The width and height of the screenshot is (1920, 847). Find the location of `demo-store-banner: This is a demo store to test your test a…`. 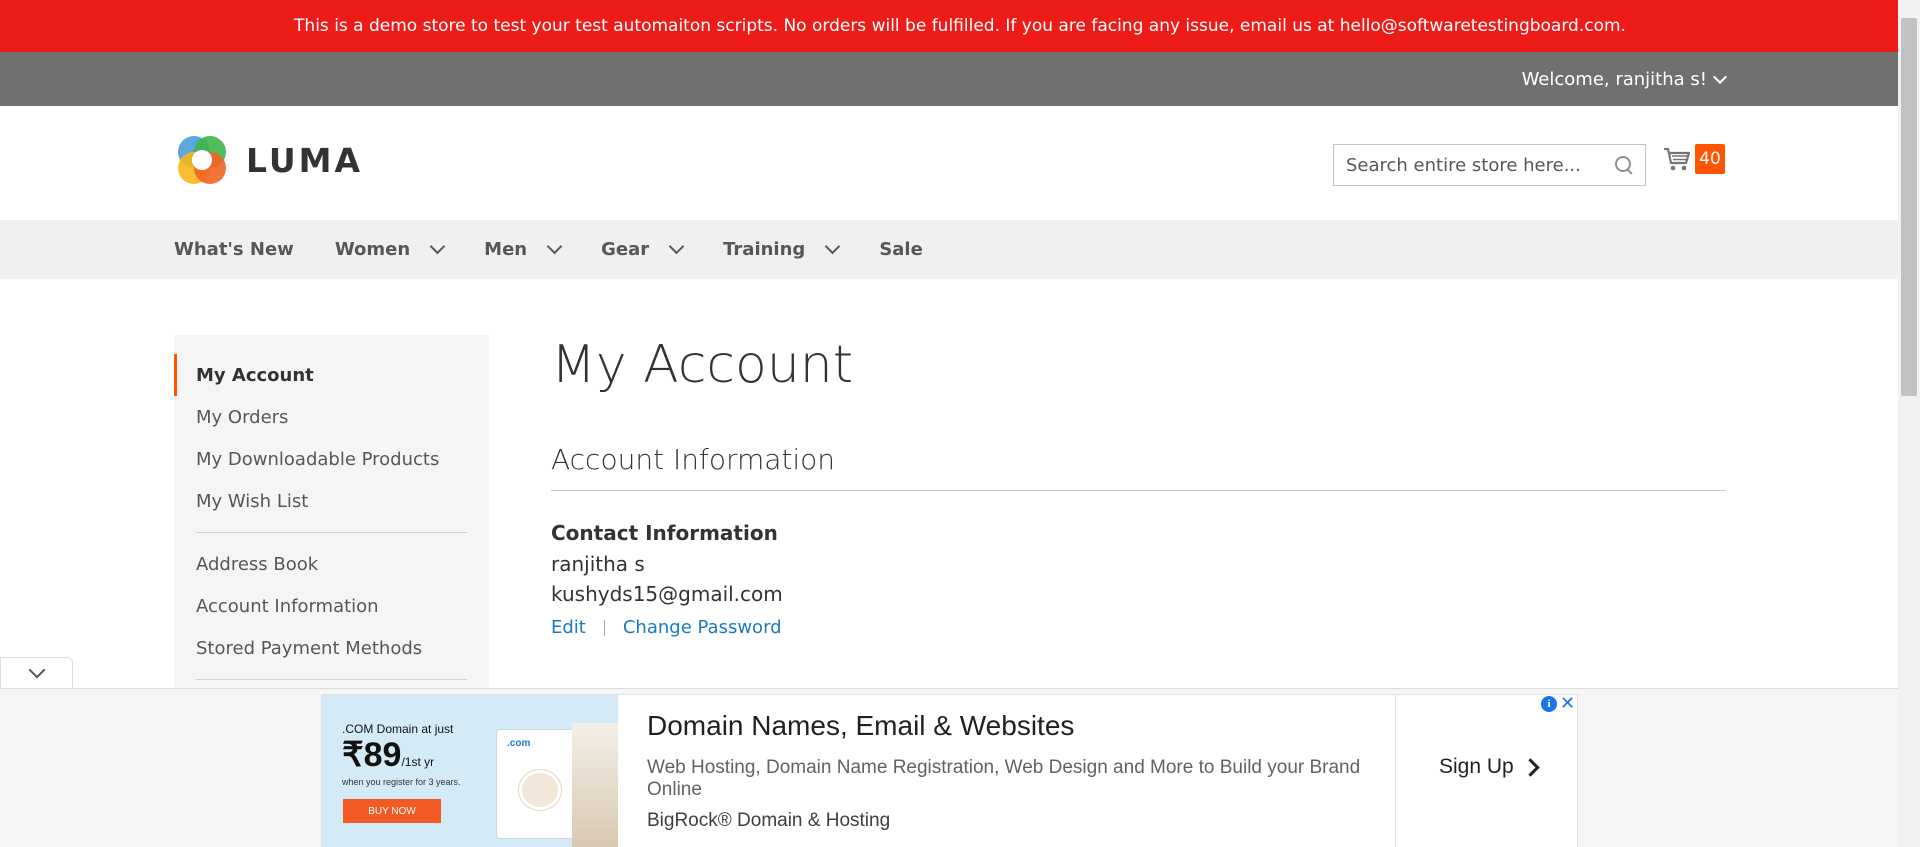

demo-store-banner: This is a demo store to test your test a… is located at coordinates (960, 26).